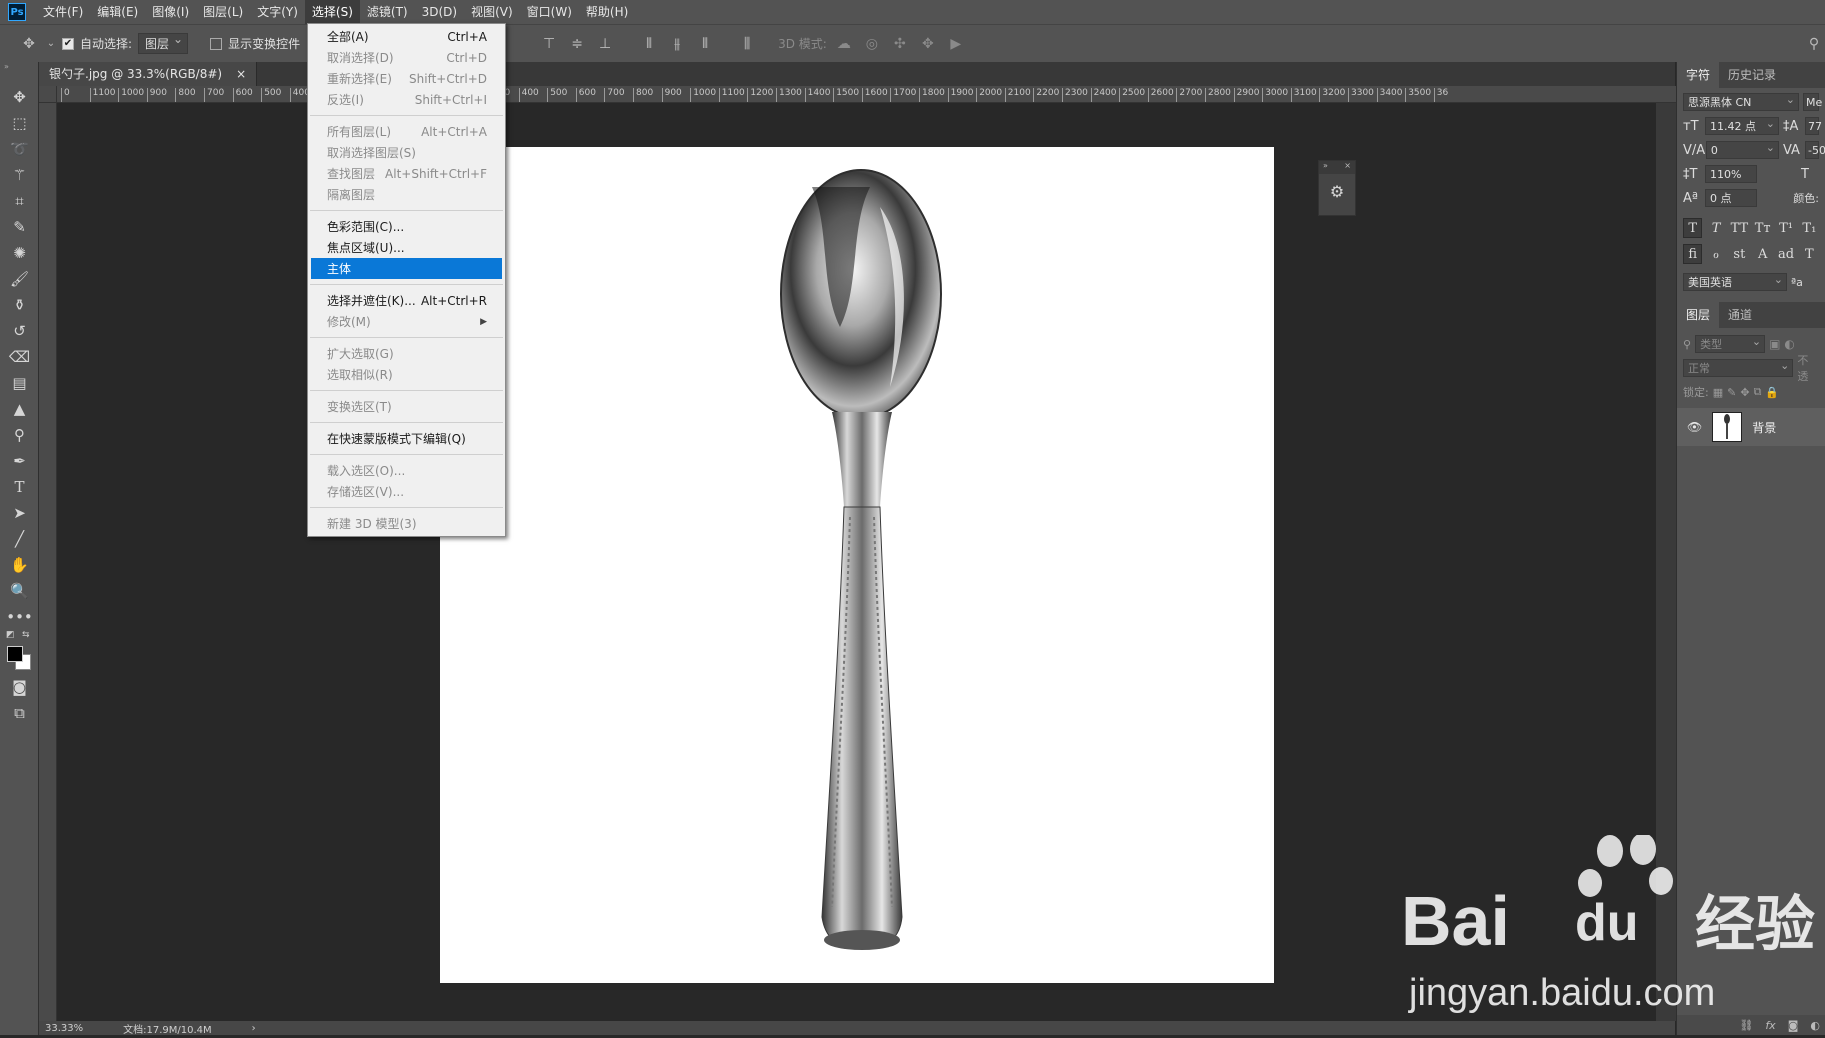 Image resolution: width=1825 pixels, height=1038 pixels. I want to click on dodge-tool-icon: ⚲, so click(19, 435).